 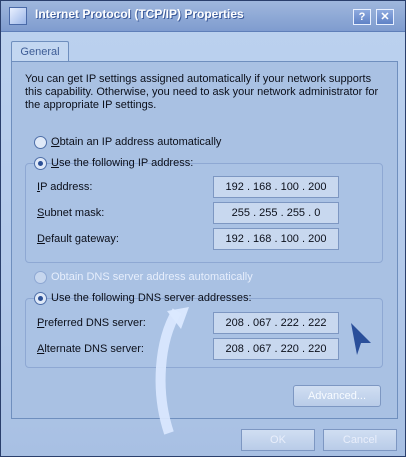 What do you see at coordinates (40, 298) in the screenshot?
I see `use-following-dns-radio` at bounding box center [40, 298].